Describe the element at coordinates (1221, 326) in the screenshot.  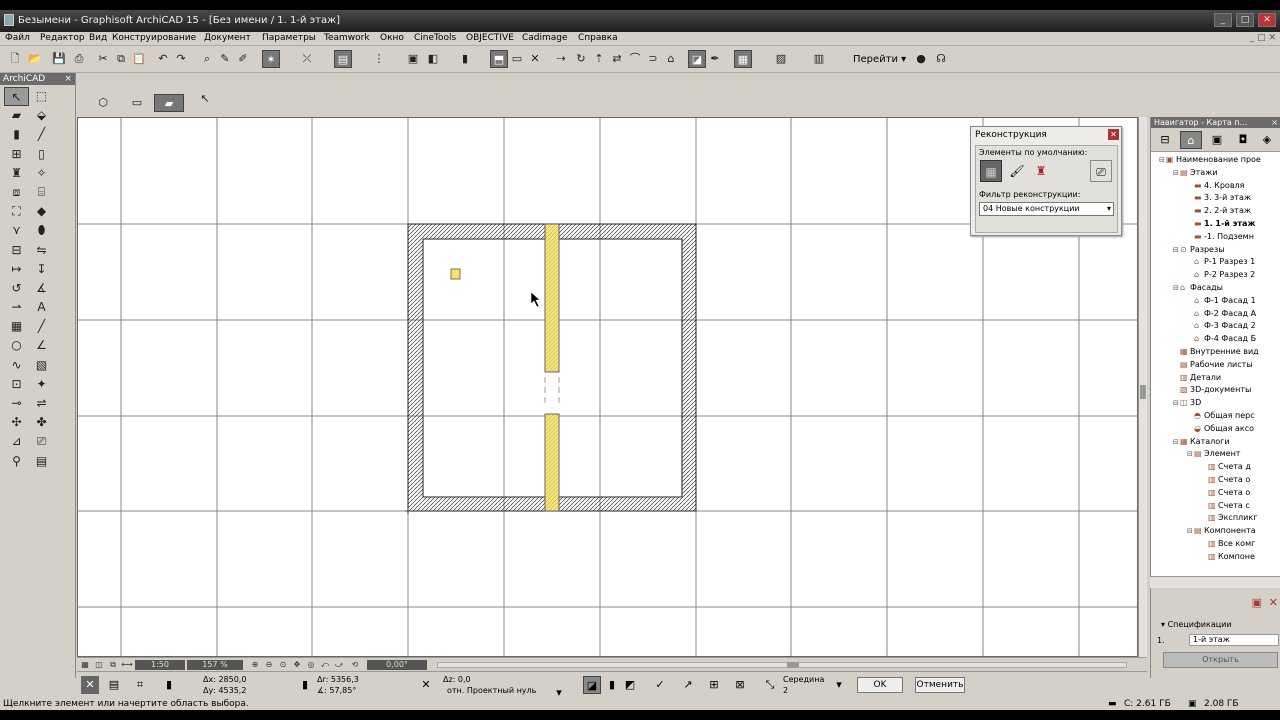
I see `tree-item: ⌂ Ф-3 Фасад 2` at that location.